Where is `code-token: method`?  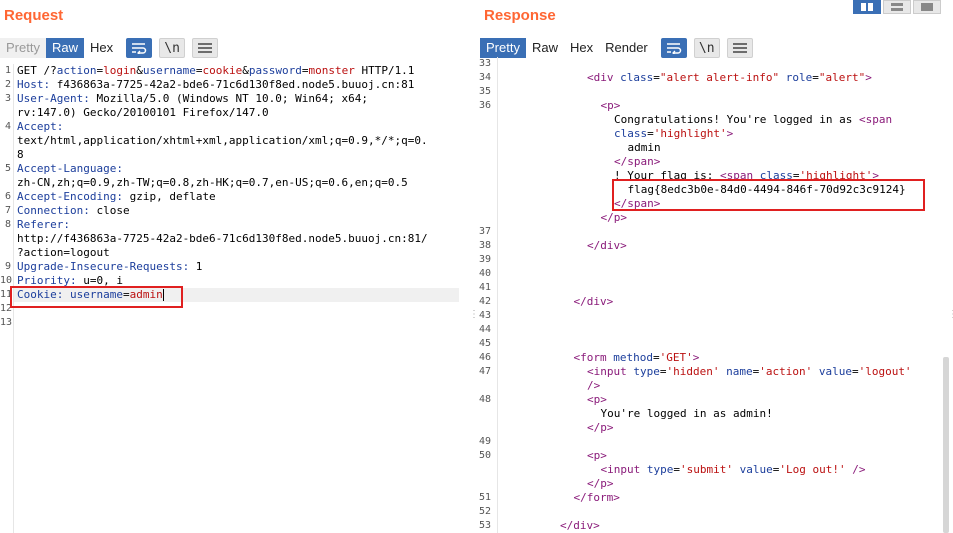
code-token: method is located at coordinates (633, 357).